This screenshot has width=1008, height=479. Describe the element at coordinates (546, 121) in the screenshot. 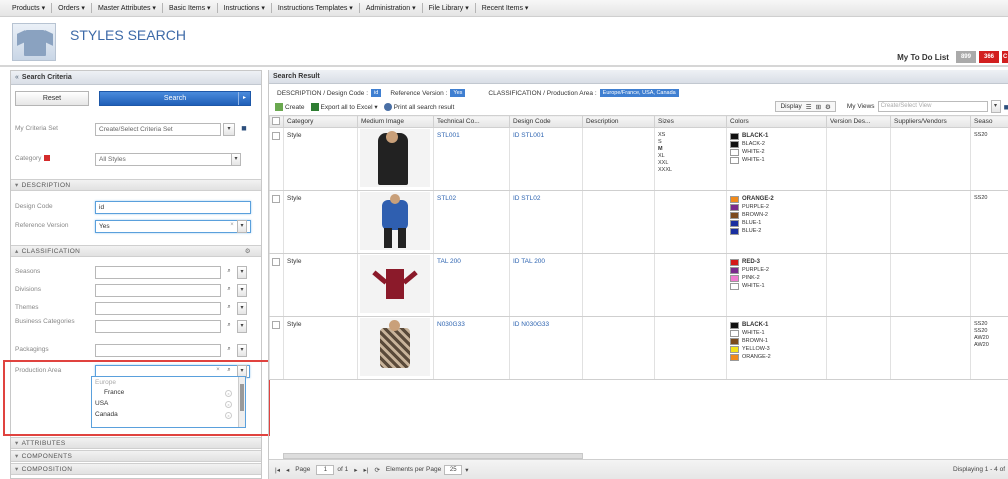

I see `column-header-4: Design Code` at that location.